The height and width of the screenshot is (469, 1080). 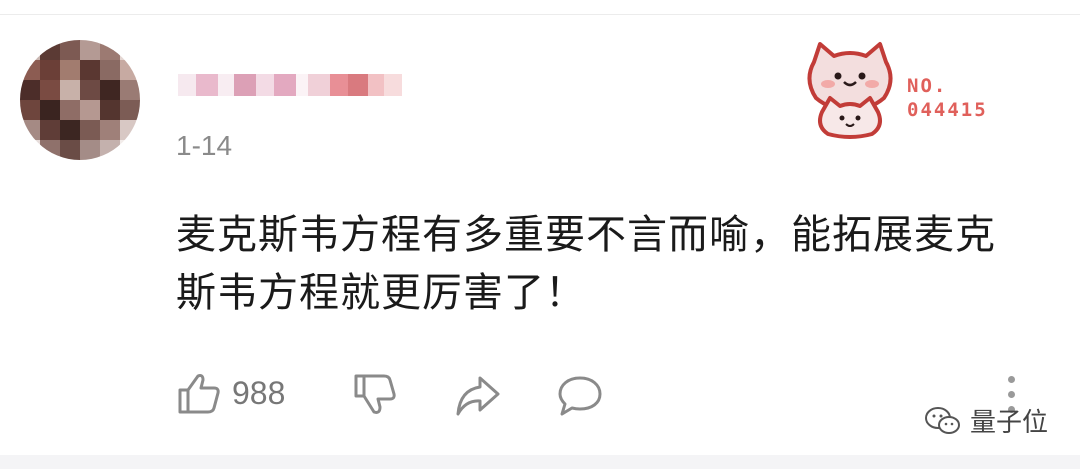 I want to click on bottom-band, so click(x=540, y=462).